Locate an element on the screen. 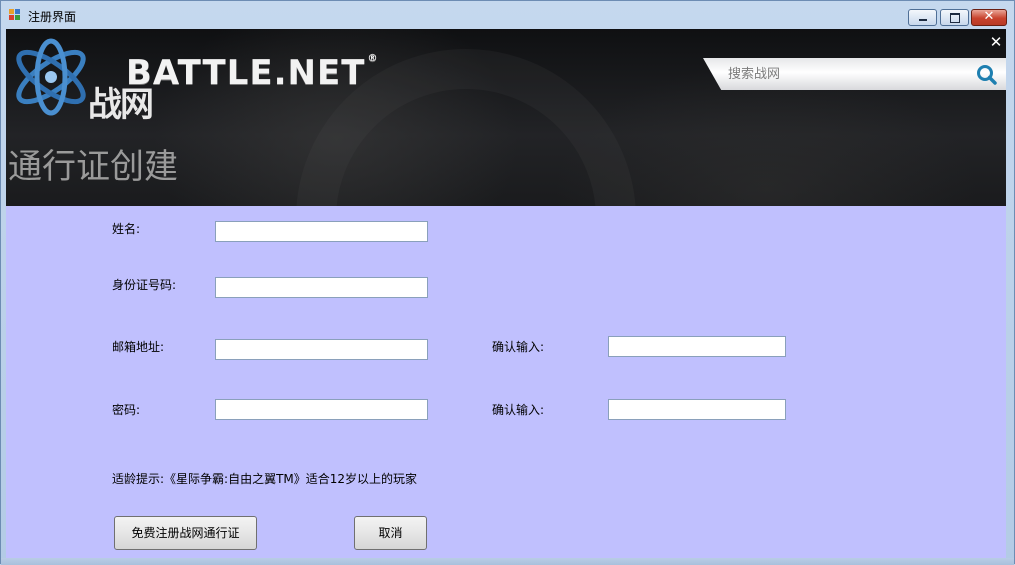 The image size is (1015, 565). maximize-button is located at coordinates (954, 17).